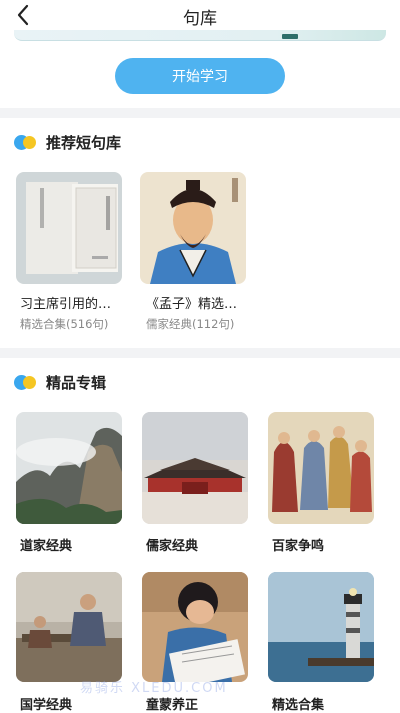  I want to click on albums-section-title: 精品专辑, so click(76, 382).